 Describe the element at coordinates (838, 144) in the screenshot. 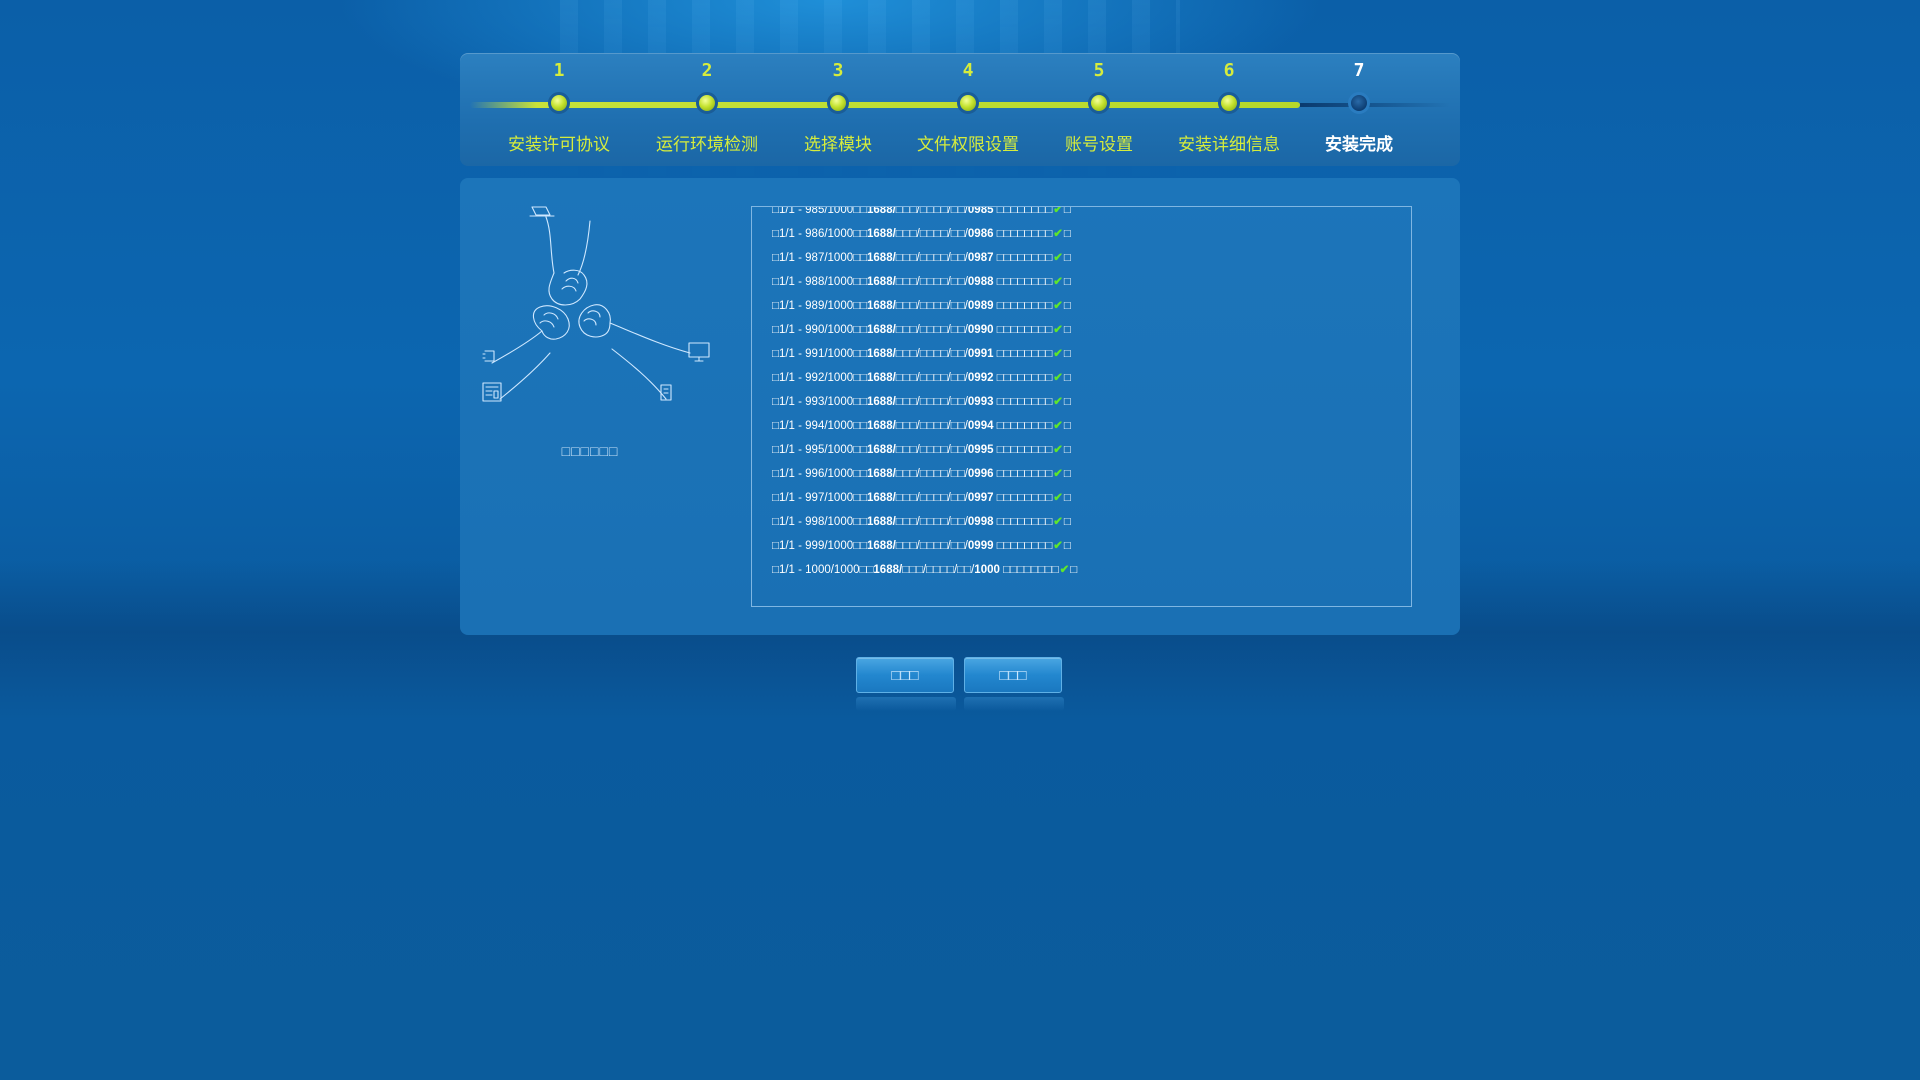

I see `step-label: 选择模块` at that location.